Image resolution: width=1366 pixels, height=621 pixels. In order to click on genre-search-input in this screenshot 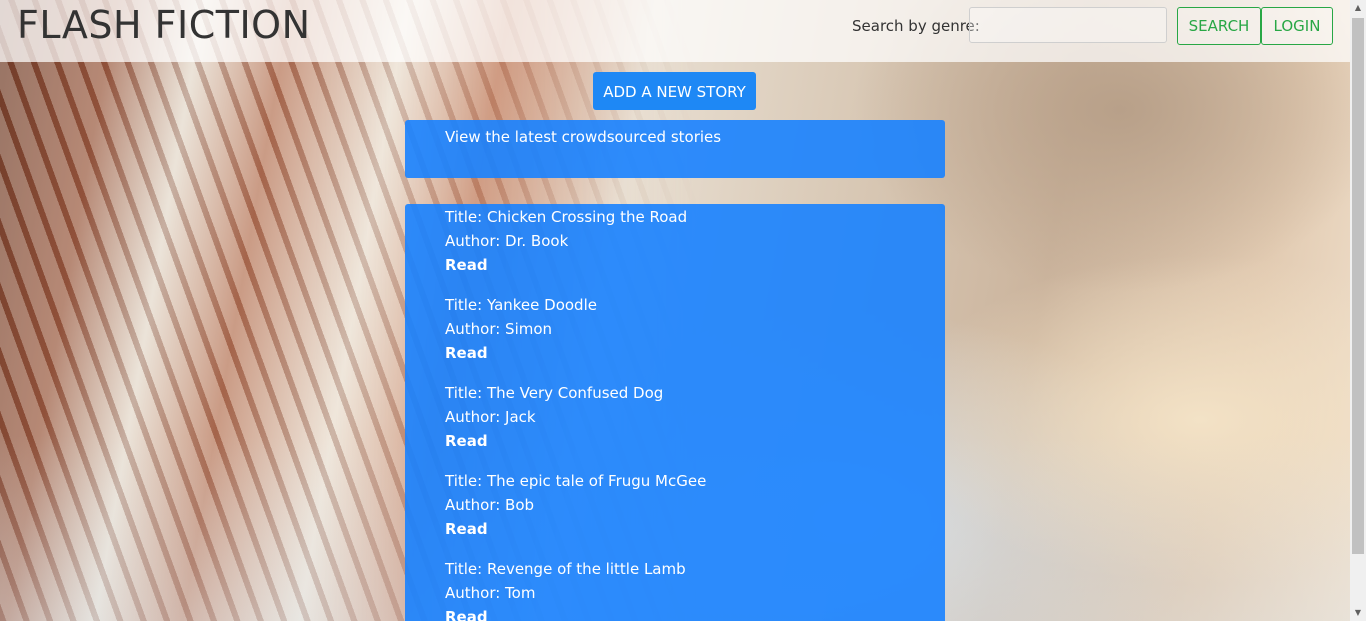, I will do `click(1068, 25)`.